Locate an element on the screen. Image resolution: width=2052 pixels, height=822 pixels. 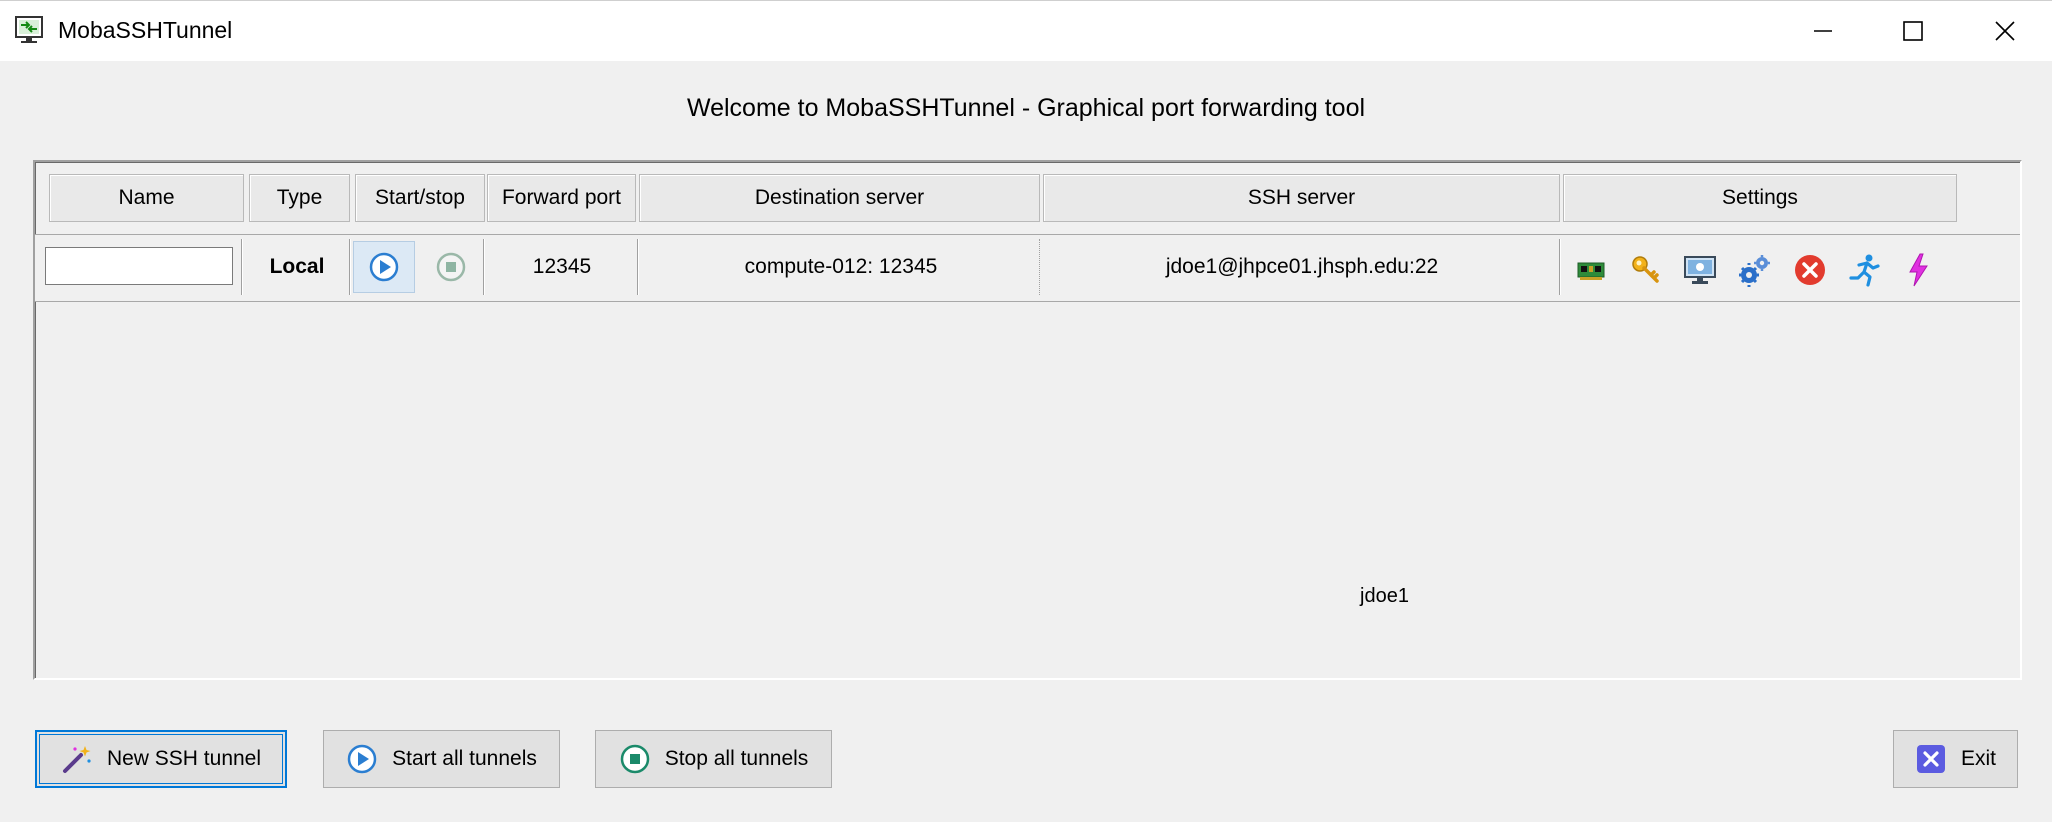
exit-button: Exit is located at coordinates (1955, 759).